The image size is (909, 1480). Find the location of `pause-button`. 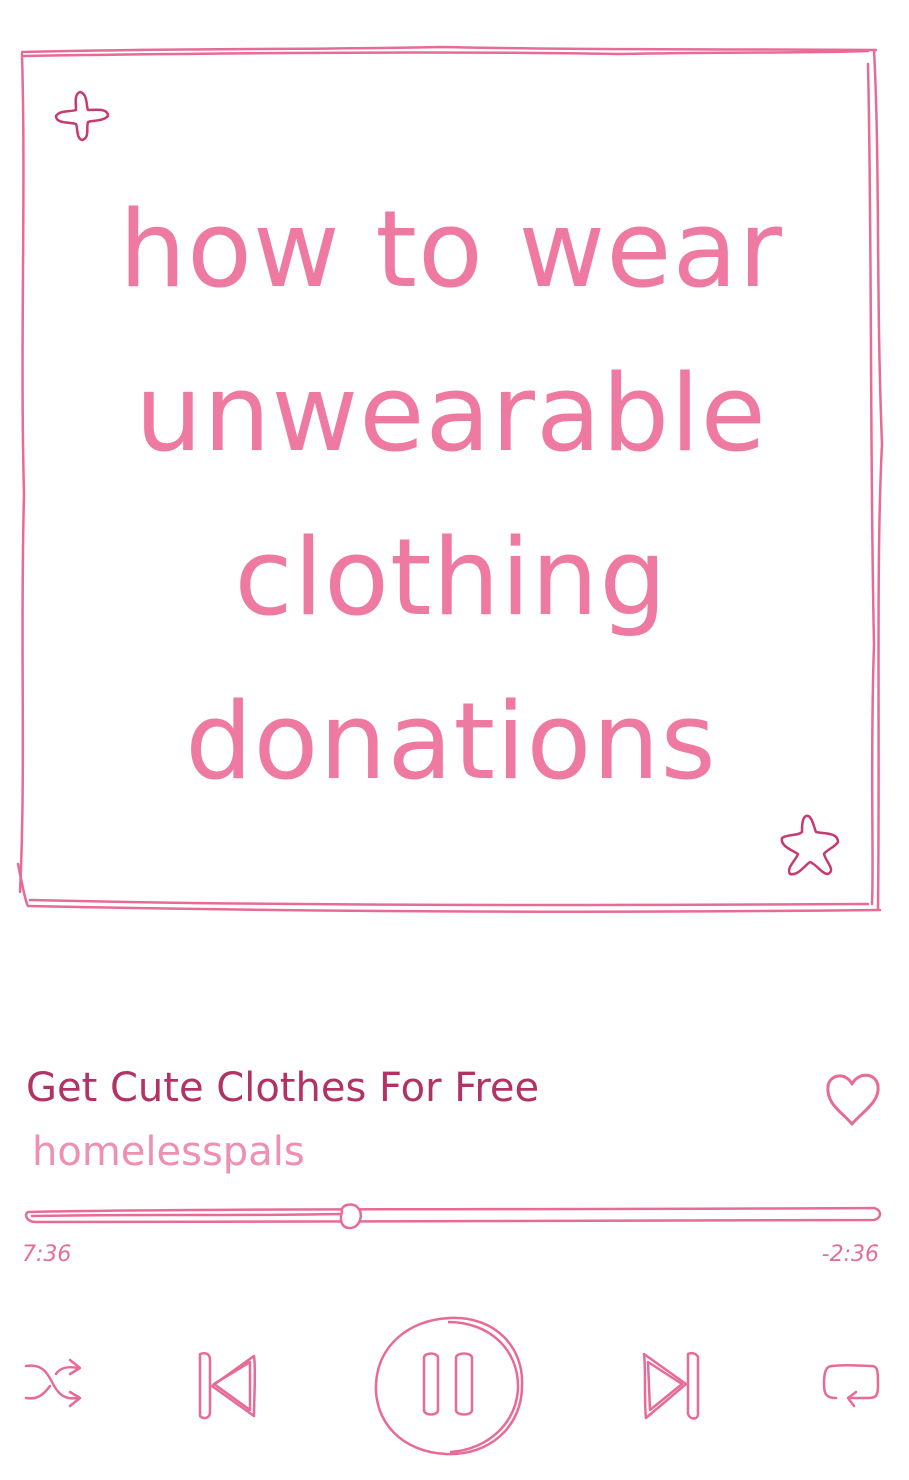

pause-button is located at coordinates (450, 1386).